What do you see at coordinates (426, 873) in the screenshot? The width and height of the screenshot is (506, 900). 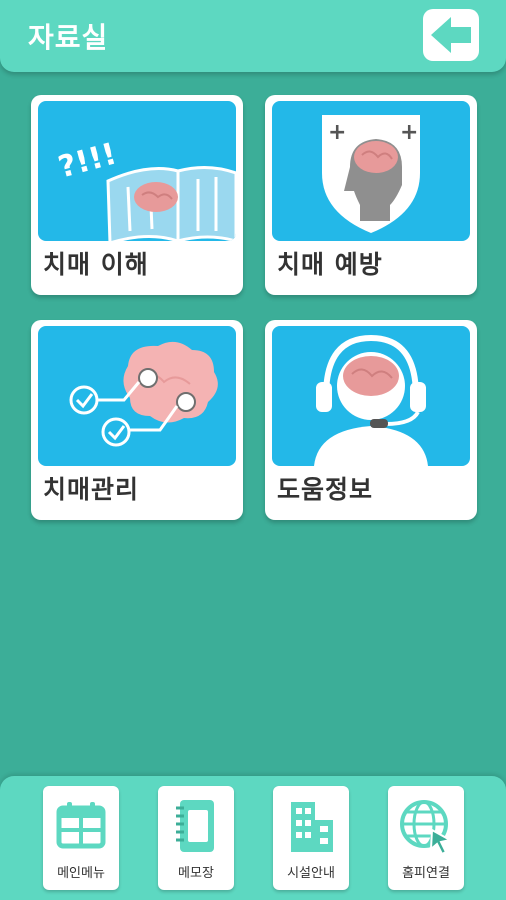 I see `nav-label: 홈피연결` at bounding box center [426, 873].